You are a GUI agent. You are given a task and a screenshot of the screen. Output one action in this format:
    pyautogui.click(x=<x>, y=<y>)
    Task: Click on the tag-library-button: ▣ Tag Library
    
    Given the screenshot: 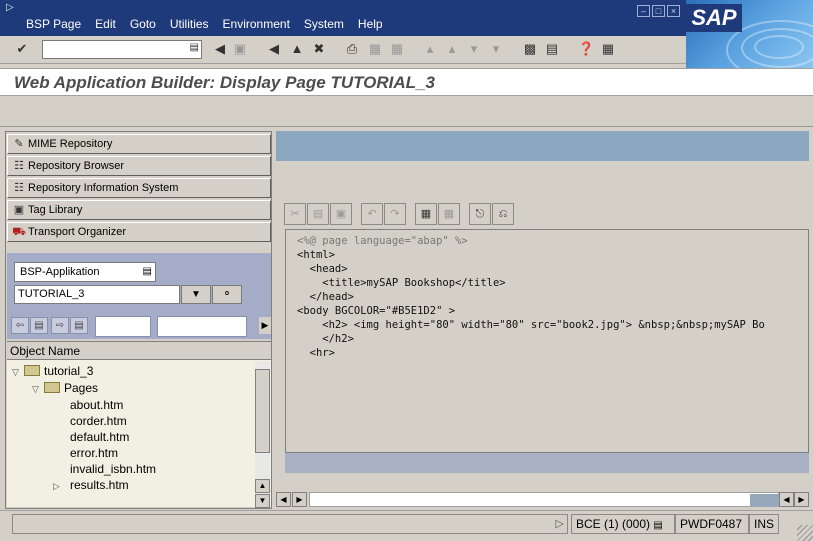 What is the action you would take?
    pyautogui.click(x=139, y=210)
    